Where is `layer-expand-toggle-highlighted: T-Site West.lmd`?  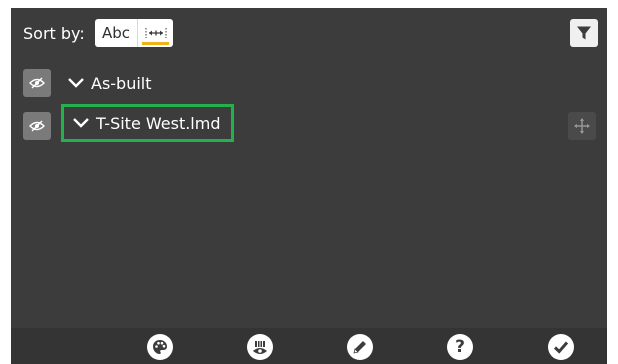
layer-expand-toggle-highlighted: T-Site West.lmd is located at coordinates (147, 123).